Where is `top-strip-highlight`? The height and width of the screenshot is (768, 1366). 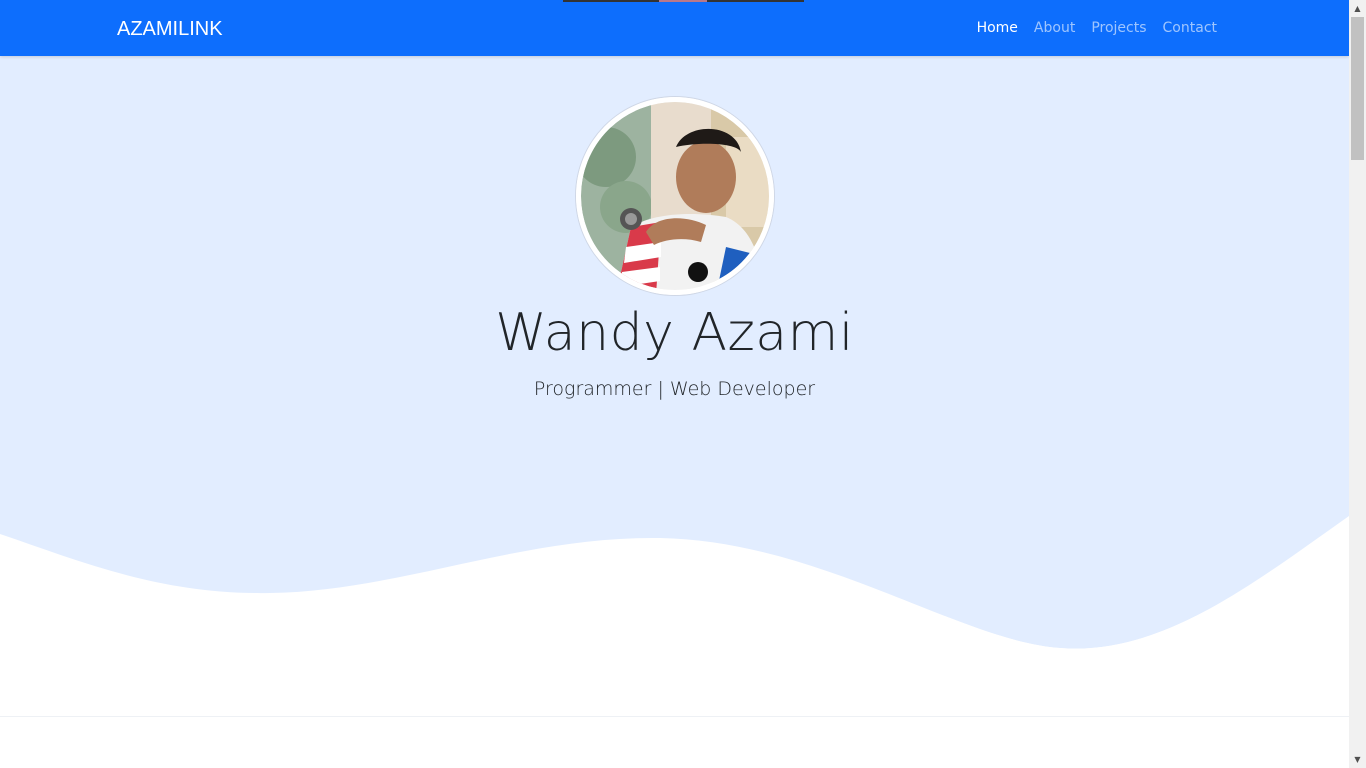 top-strip-highlight is located at coordinates (683, 1).